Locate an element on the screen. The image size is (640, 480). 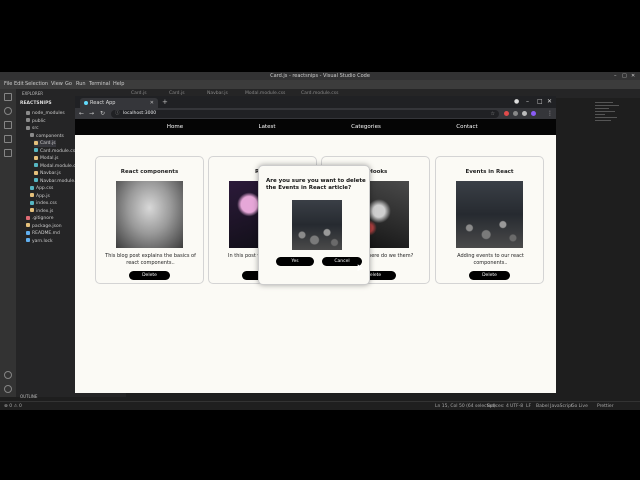
file-tree-label: src is located at coordinates (35, 128).